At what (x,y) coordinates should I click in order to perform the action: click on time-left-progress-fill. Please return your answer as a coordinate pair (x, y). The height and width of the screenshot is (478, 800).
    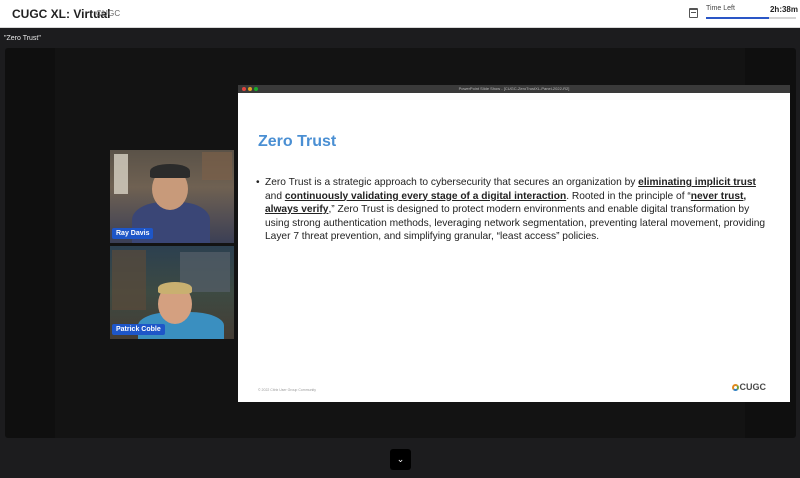
    Looking at the image, I should click on (737, 18).